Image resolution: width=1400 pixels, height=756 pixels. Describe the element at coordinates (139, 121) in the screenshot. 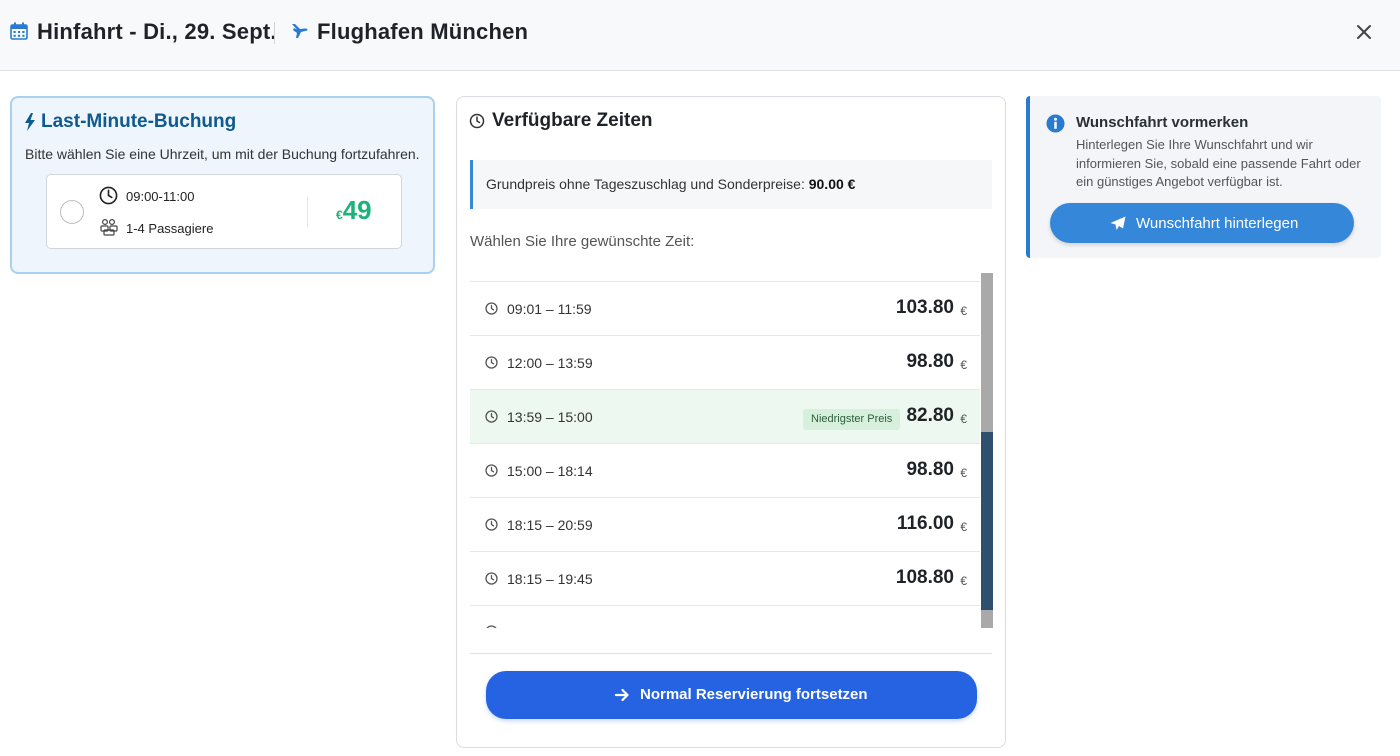

I see `last-minute-title: Last-Minute-Buchung` at that location.